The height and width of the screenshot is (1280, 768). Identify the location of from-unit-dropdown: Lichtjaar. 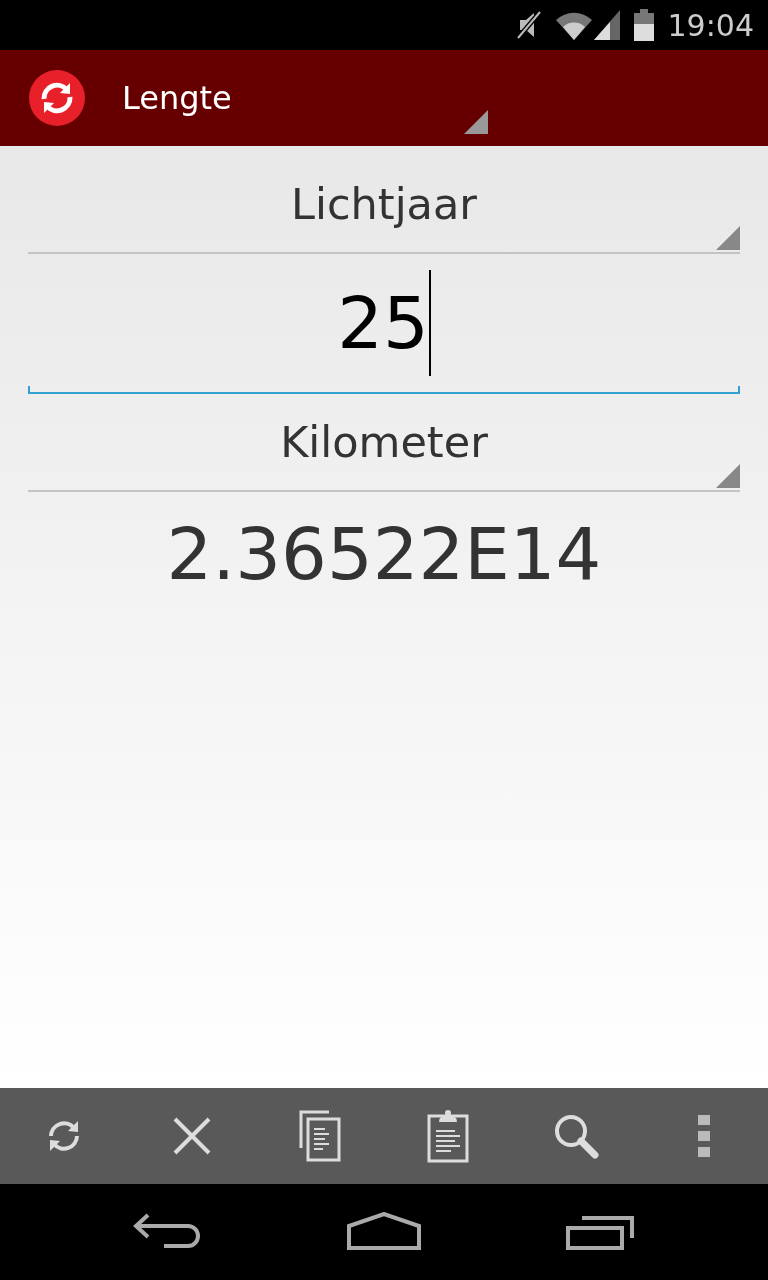
(384, 205).